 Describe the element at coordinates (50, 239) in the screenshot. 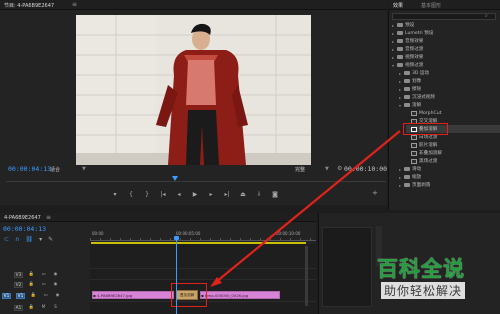

I see `wrench-icon: ✎` at that location.